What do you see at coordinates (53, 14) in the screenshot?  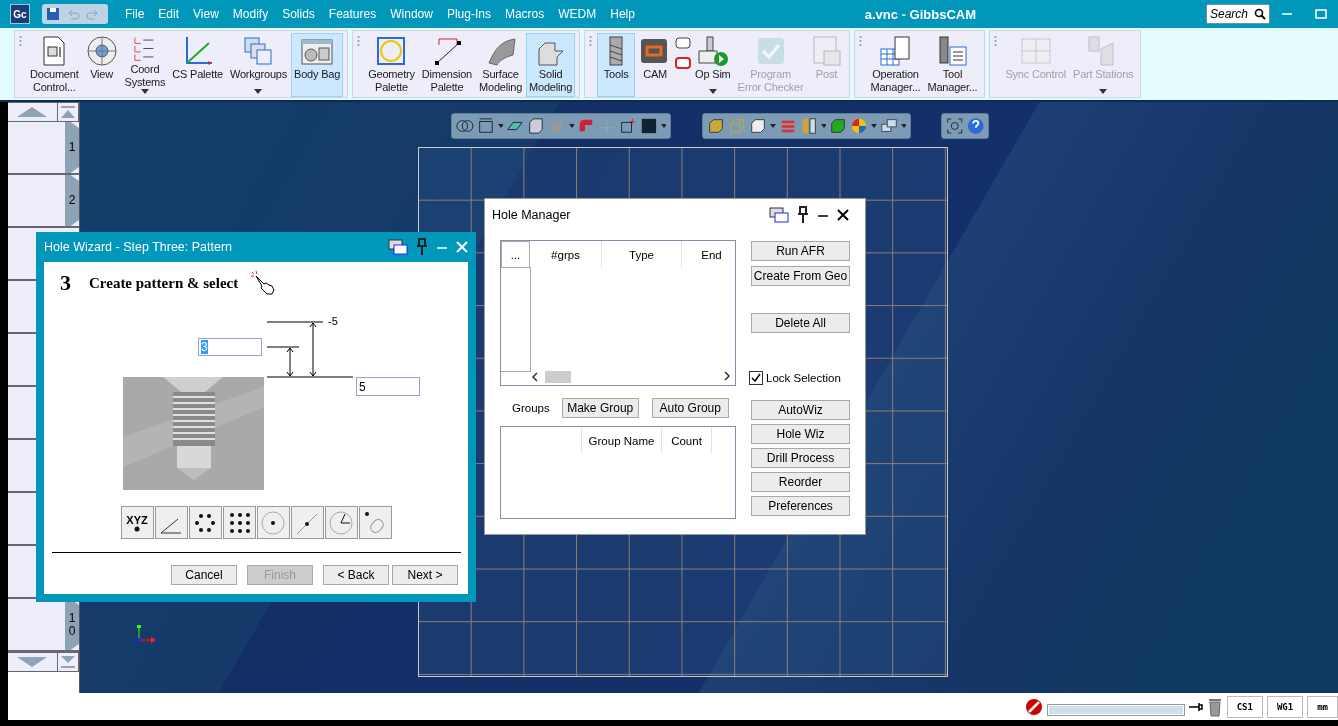 I see `save-icon` at bounding box center [53, 14].